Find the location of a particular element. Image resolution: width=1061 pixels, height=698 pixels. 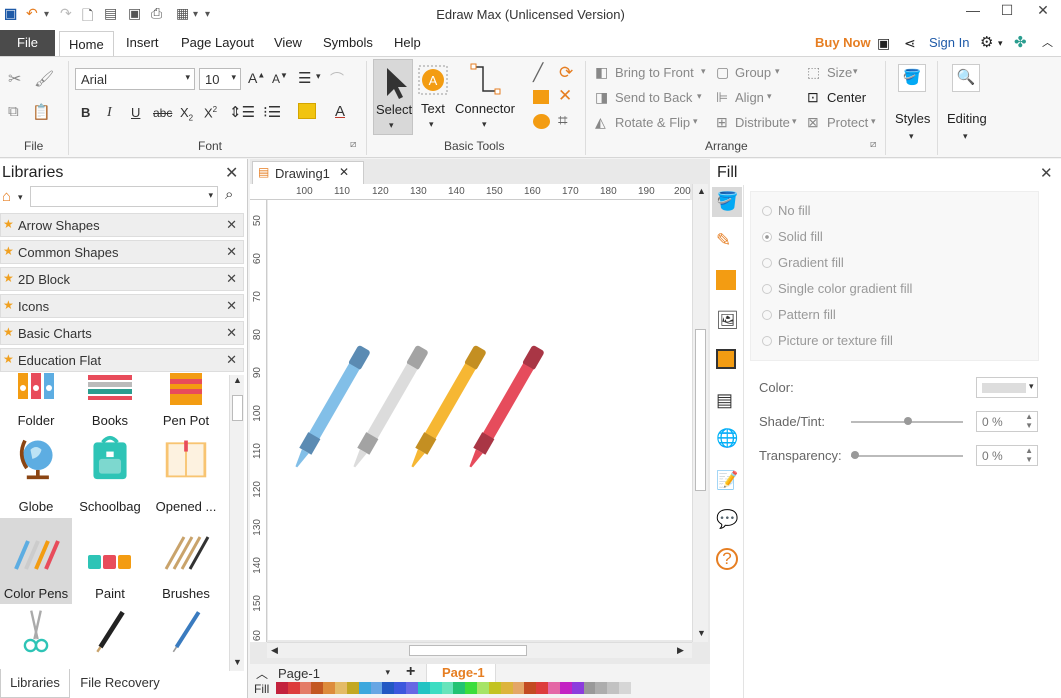

plugins-icon: ✤ is located at coordinates (1020, 43).